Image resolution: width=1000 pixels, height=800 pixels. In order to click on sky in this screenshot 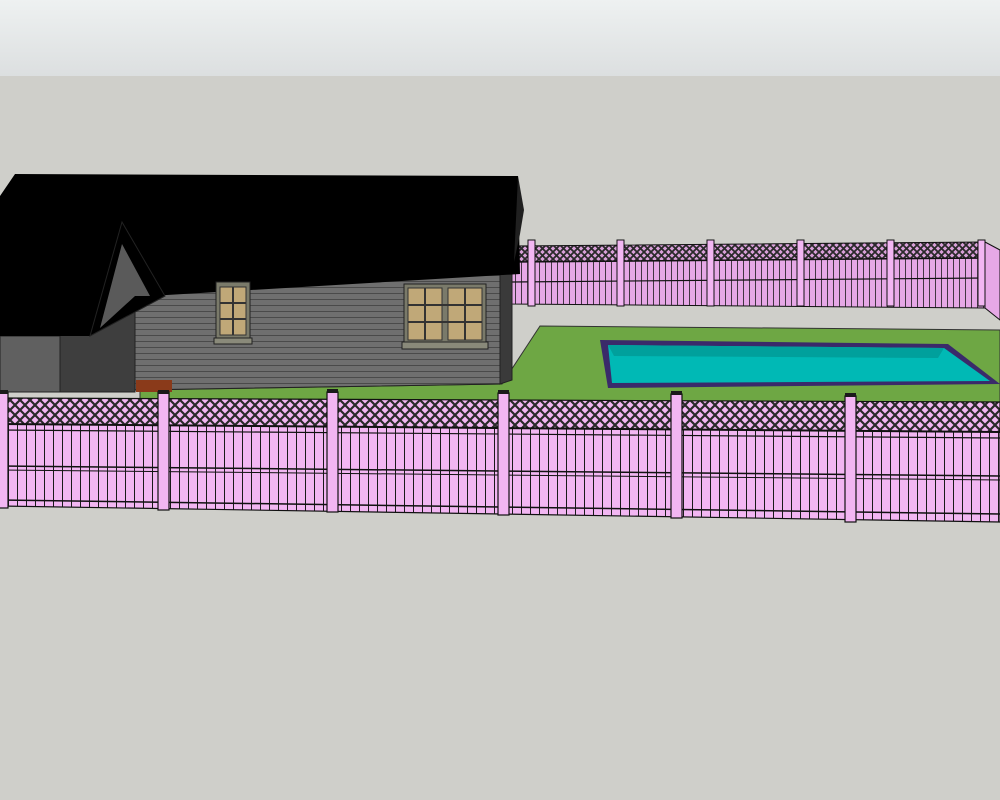, I will do `click(500, 38)`.